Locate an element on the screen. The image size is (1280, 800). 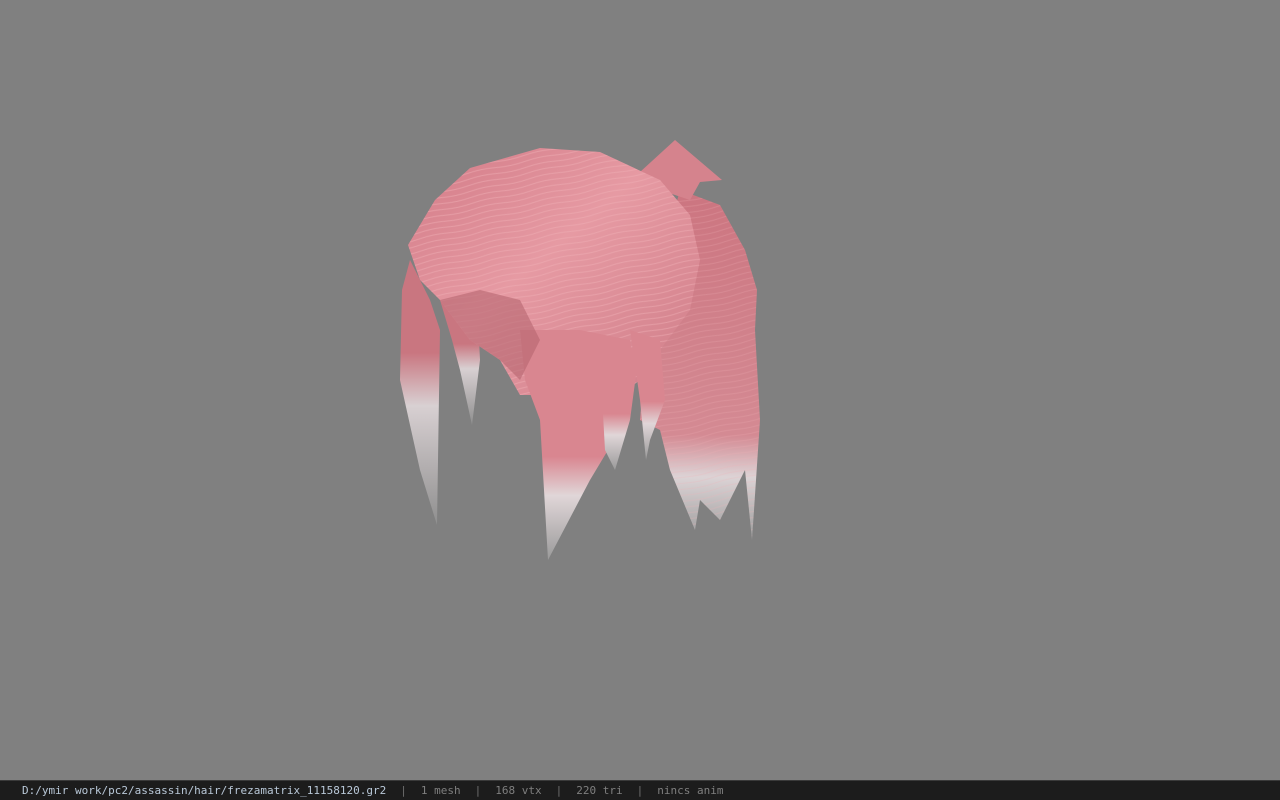
vertex-count-label: 168 vtx is located at coordinates (518, 790).